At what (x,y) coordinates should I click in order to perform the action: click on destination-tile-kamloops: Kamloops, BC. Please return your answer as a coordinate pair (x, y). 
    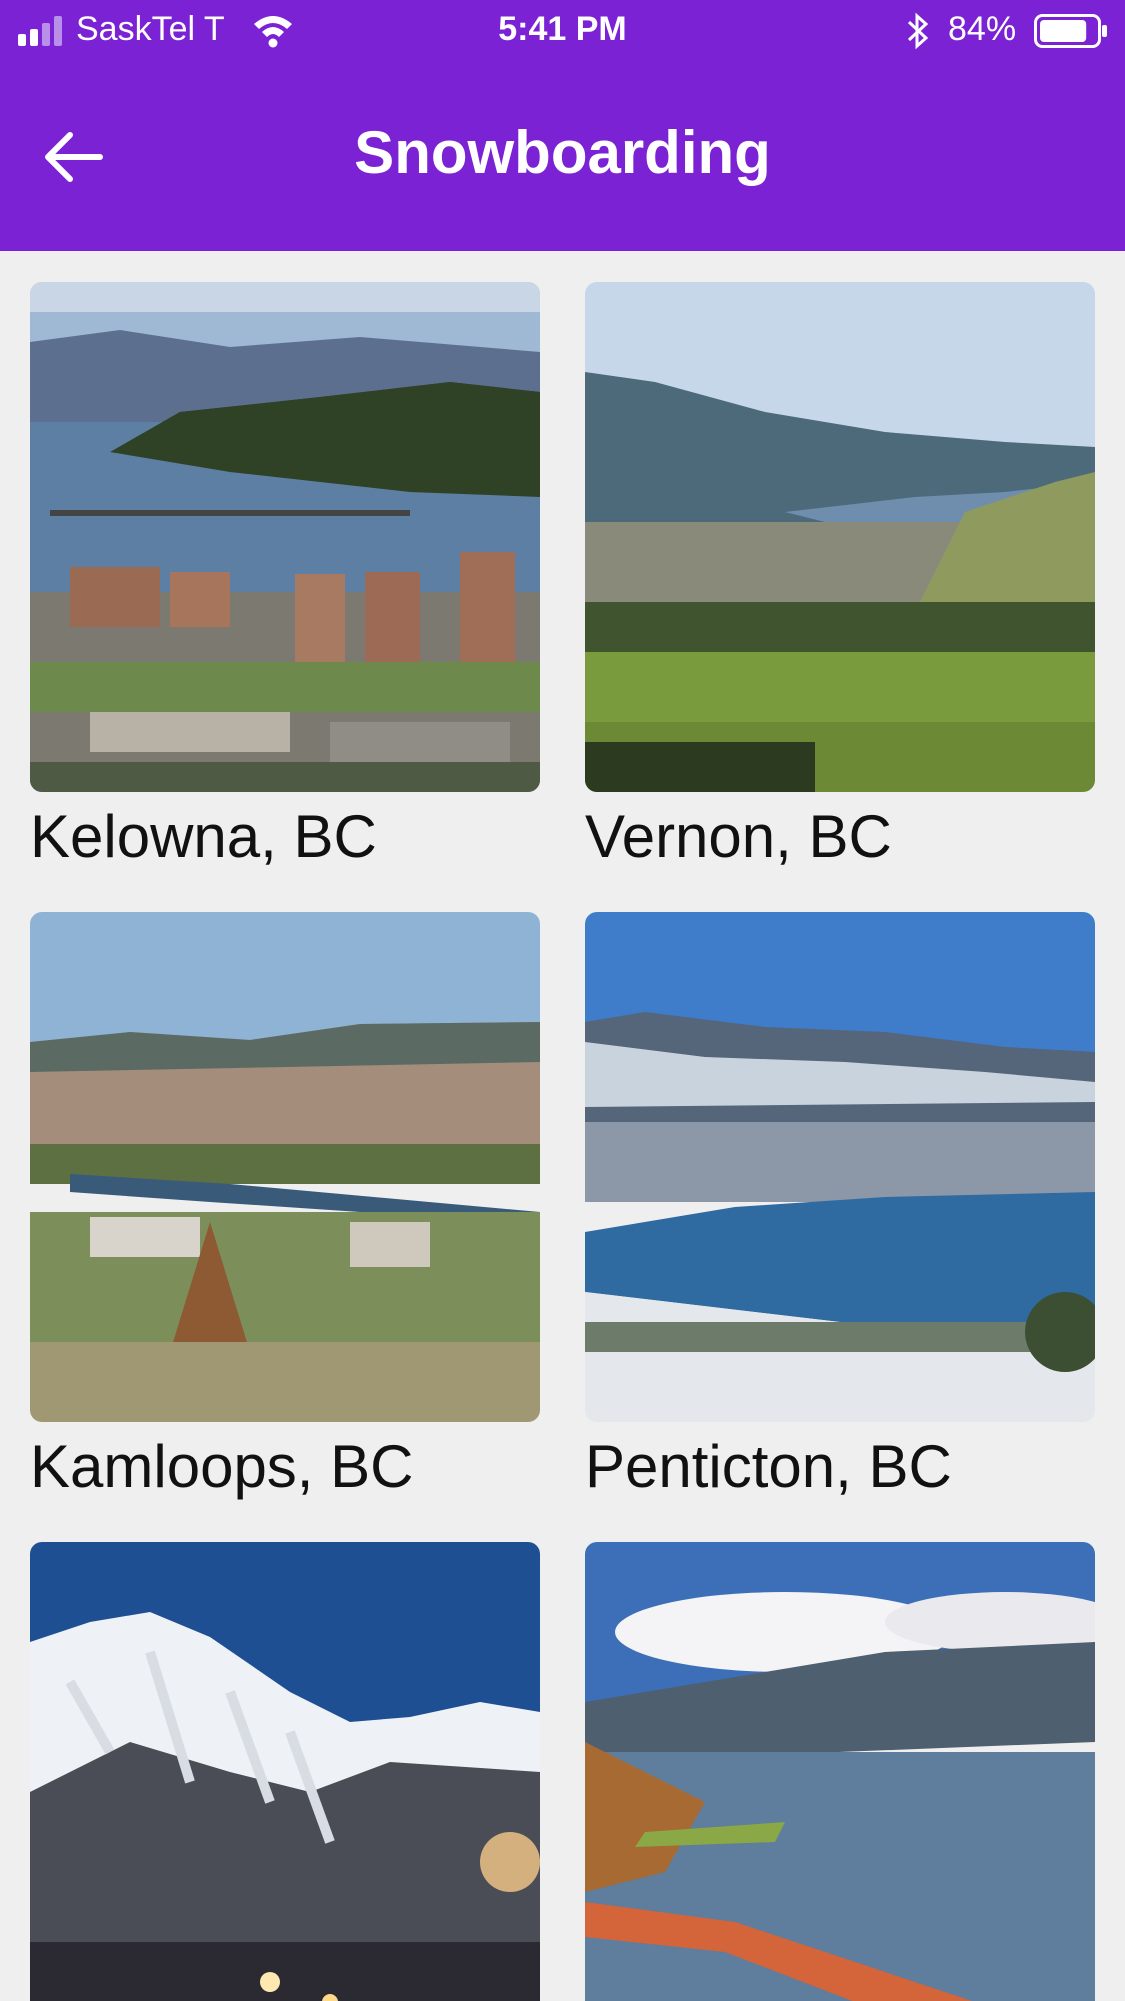
    Looking at the image, I should click on (285, 1206).